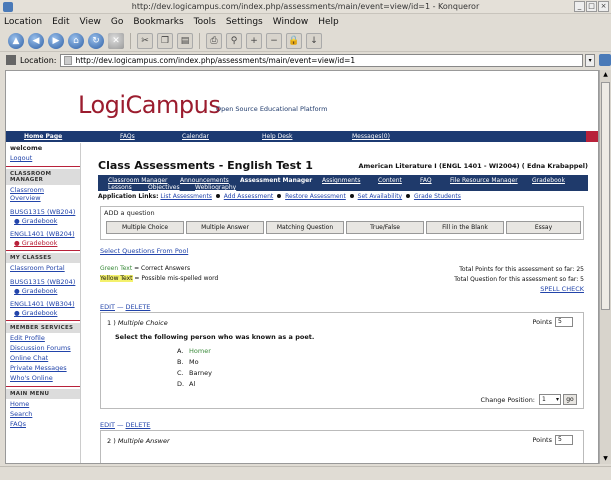 This screenshot has width=611, height=480. I want to click on menu-window: Window, so click(291, 22).